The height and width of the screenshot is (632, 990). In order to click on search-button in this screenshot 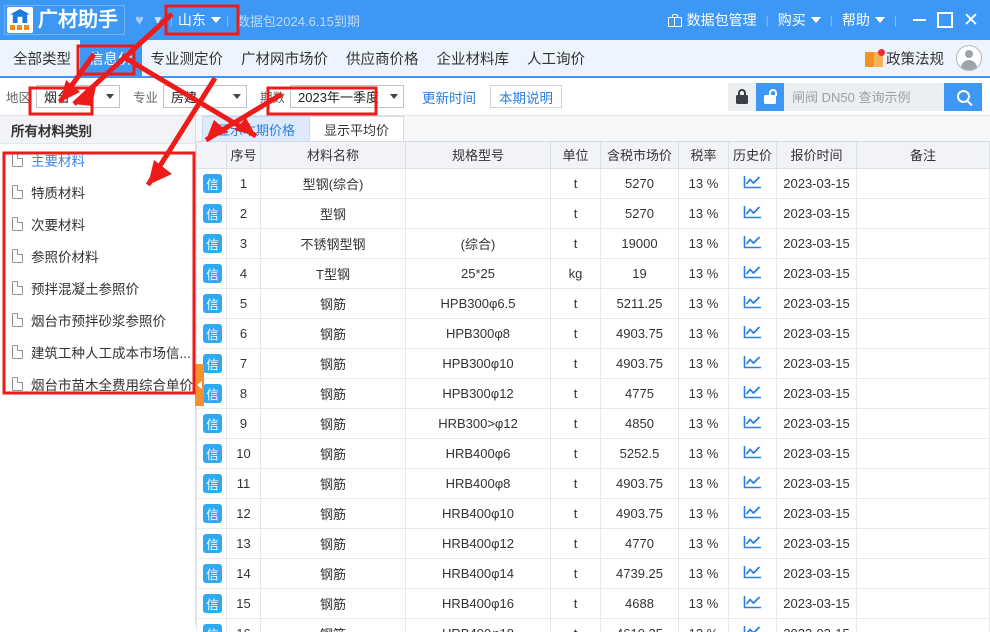, I will do `click(963, 96)`.